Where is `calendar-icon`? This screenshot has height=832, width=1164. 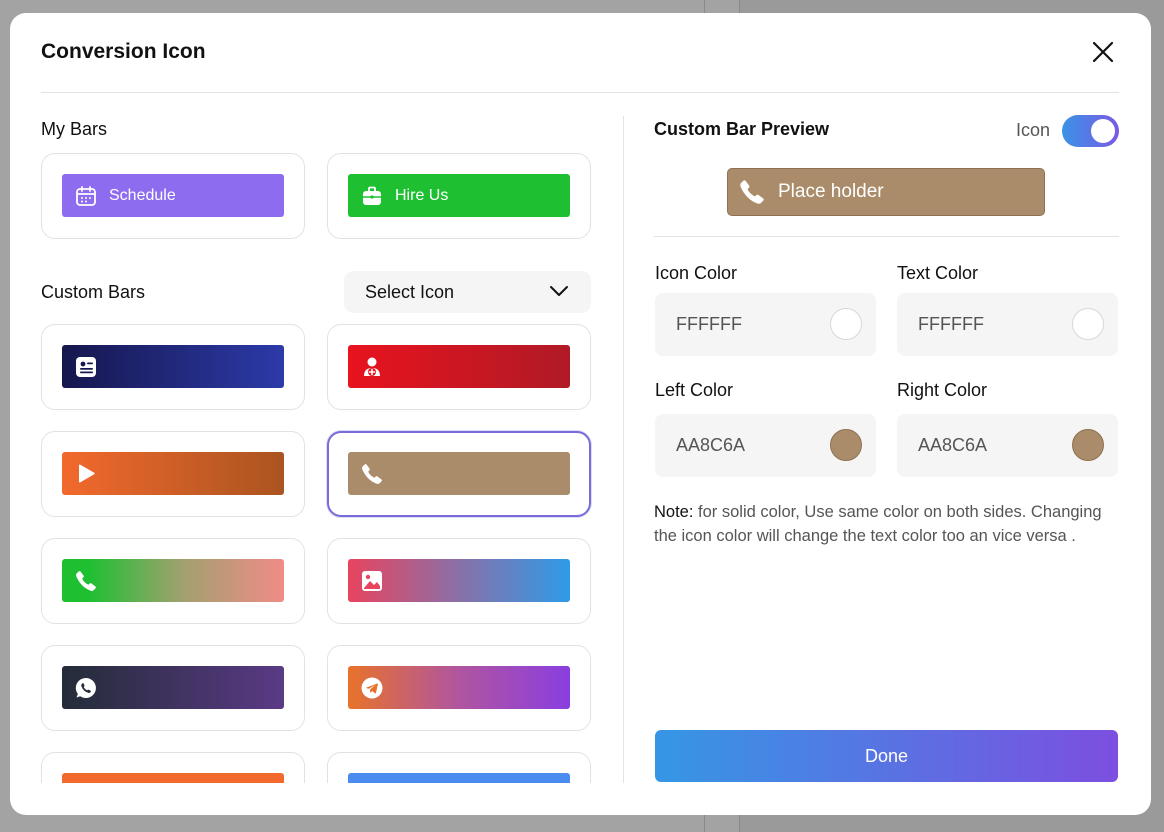 calendar-icon is located at coordinates (86, 196).